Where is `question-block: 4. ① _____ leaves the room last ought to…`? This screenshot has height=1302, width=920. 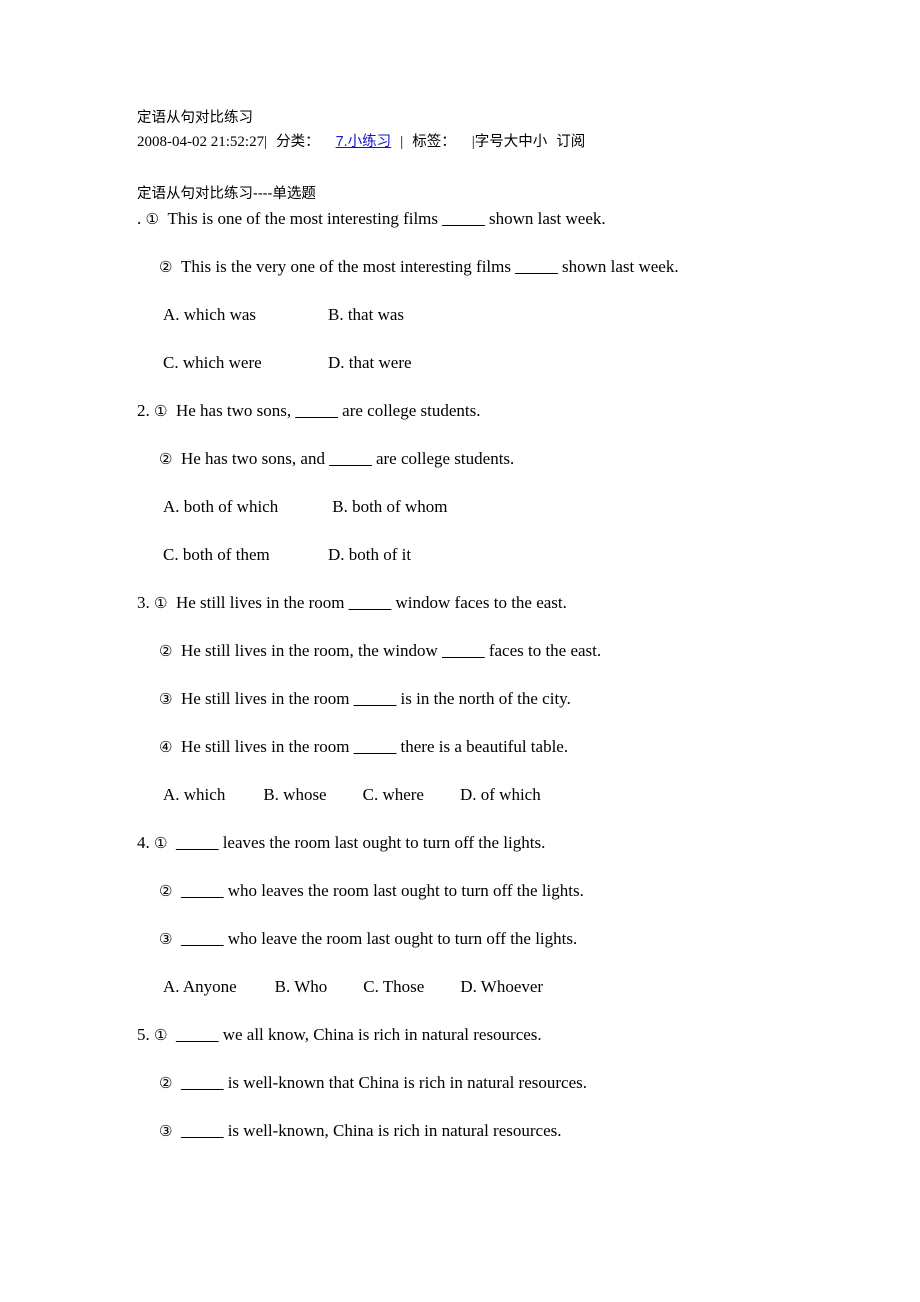 question-block: 4. ① _____ leaves the room last ought to… is located at coordinates (507, 915).